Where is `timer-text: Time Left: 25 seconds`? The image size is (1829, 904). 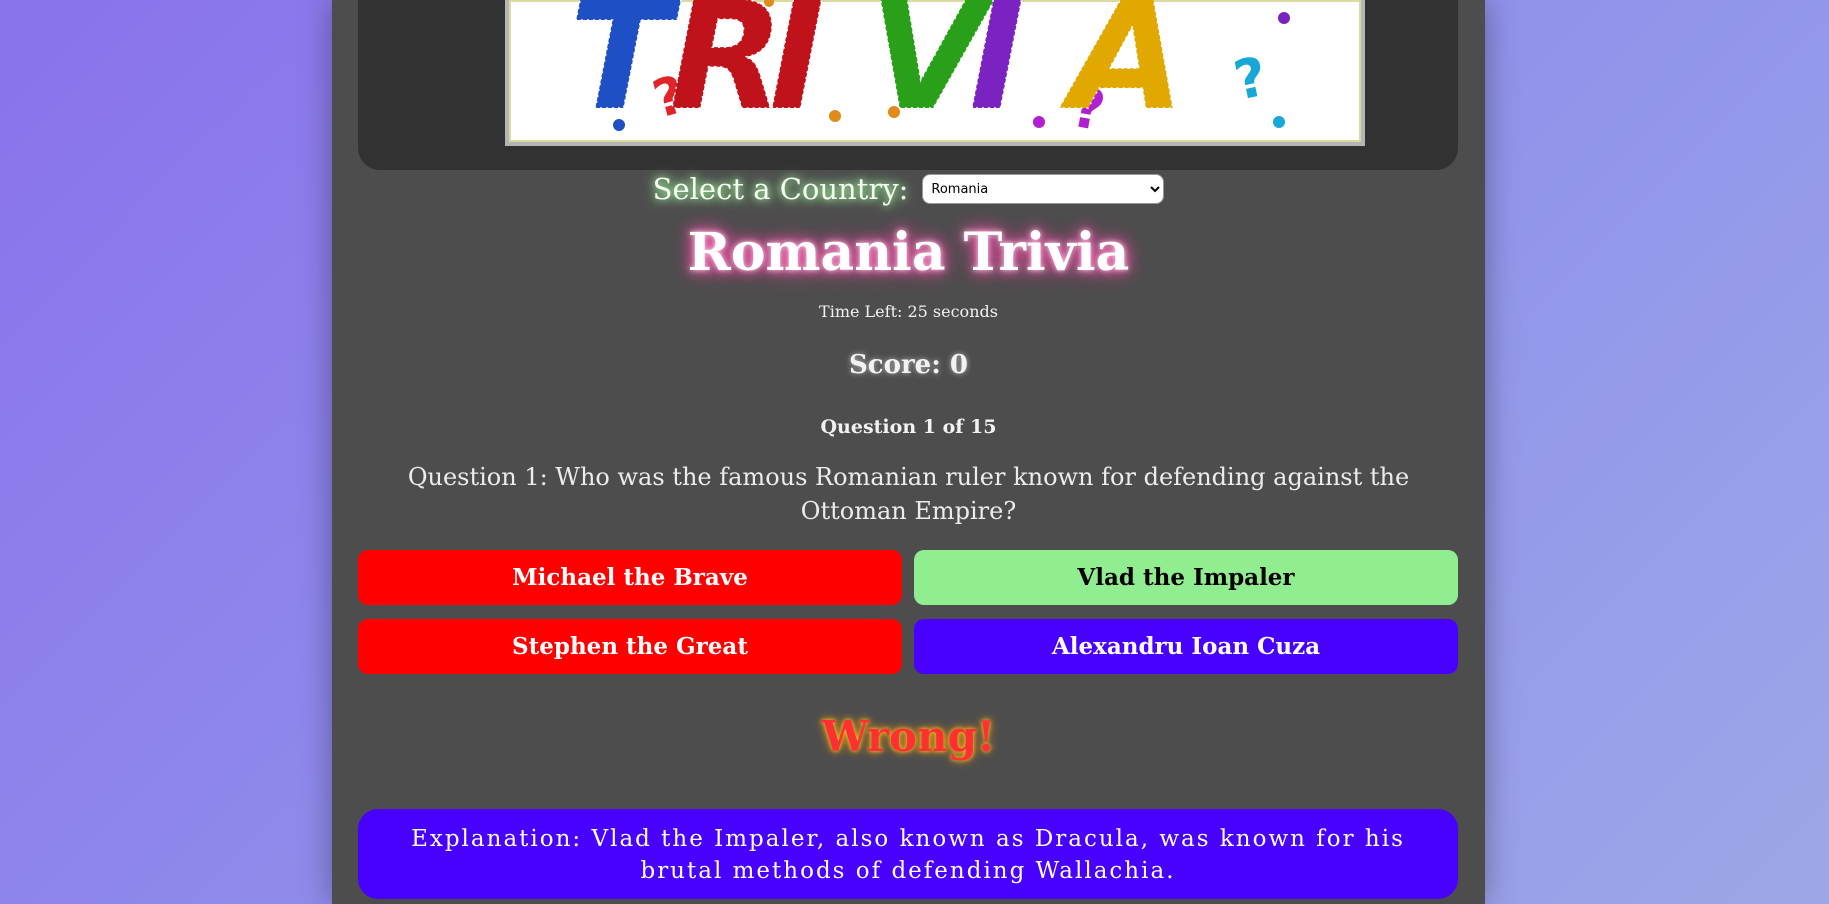
timer-text: Time Left: 25 seconds is located at coordinates (908, 311).